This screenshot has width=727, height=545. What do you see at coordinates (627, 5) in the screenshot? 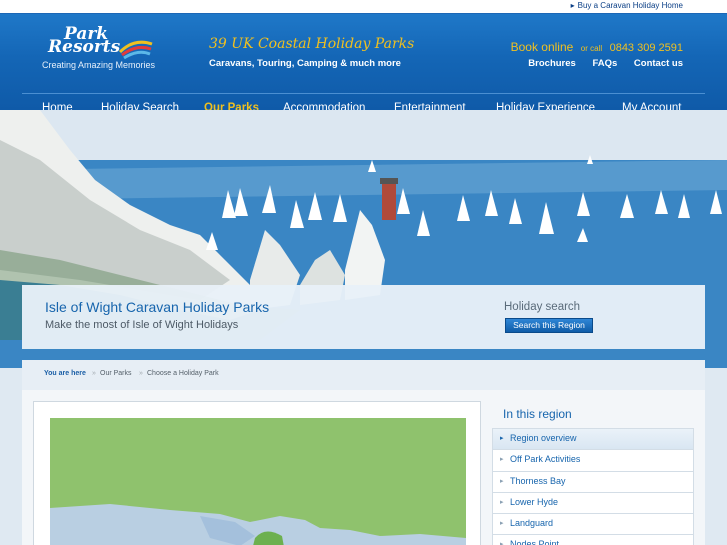
I see `buy-caravan-link: Buy a Caravan Holiday Home` at bounding box center [627, 5].